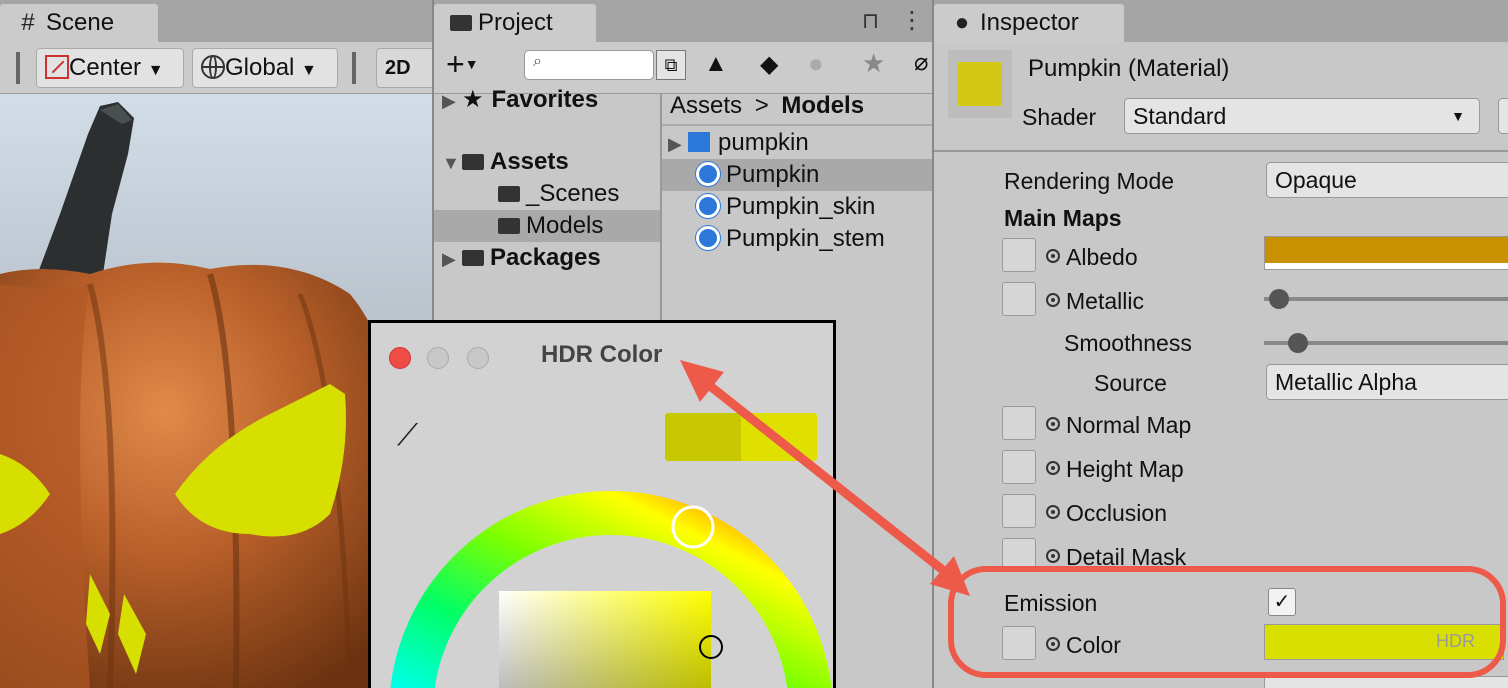 Image resolution: width=1508 pixels, height=688 pixels. What do you see at coordinates (1092, 257) in the screenshot?
I see `albedo-label: Albedo` at bounding box center [1092, 257].